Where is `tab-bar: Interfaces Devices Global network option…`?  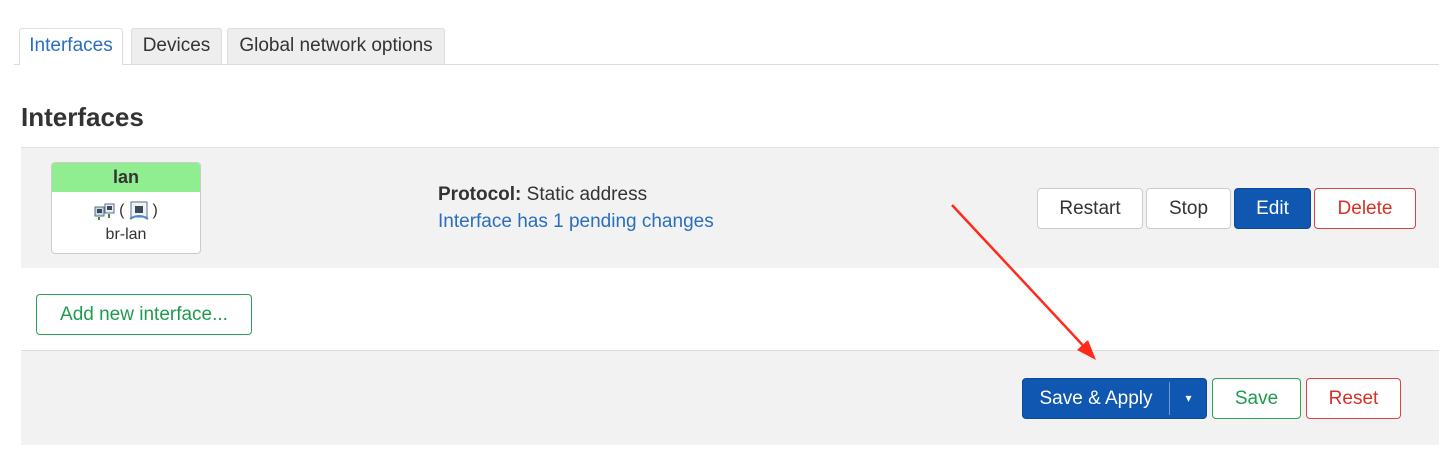 tab-bar: Interfaces Devices Global network option… is located at coordinates (726, 46).